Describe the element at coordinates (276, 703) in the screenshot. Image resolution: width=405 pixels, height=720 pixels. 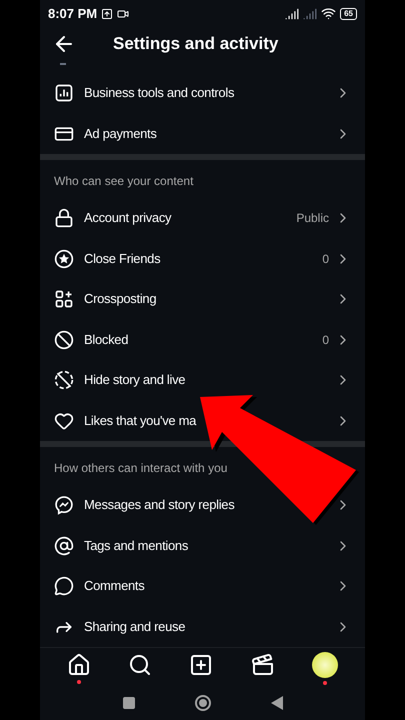
I see `back-button` at that location.